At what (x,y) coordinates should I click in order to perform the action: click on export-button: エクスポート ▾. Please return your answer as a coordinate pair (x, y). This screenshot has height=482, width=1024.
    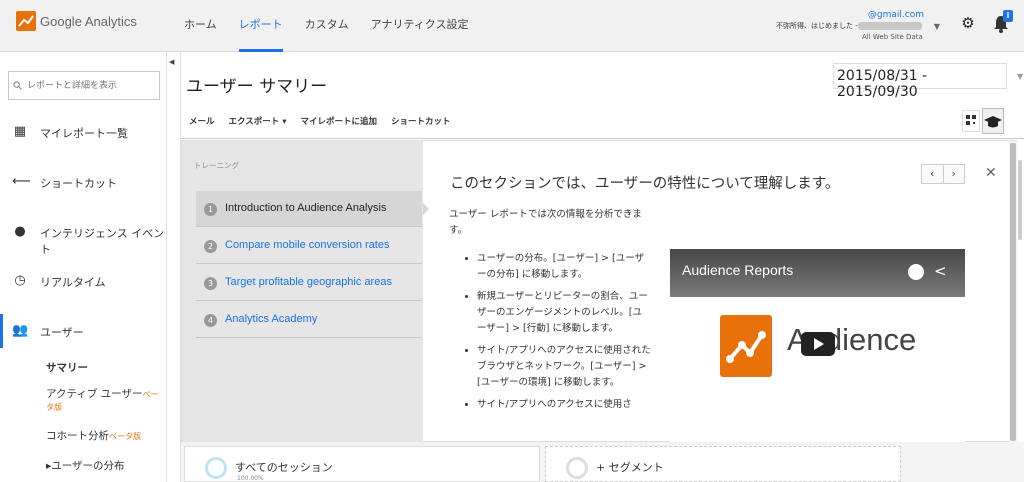
    Looking at the image, I should click on (258, 121).